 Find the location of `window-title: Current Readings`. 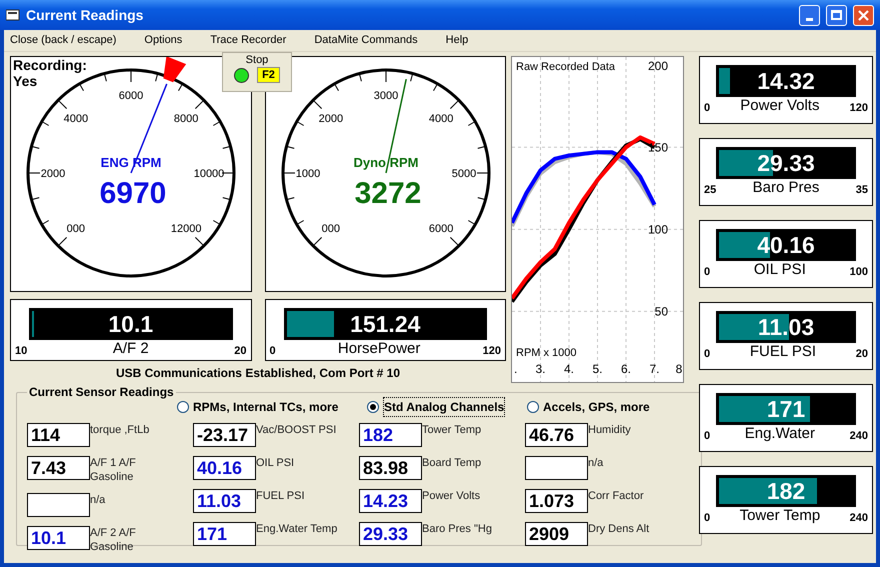

window-title: Current Readings is located at coordinates (85, 15).